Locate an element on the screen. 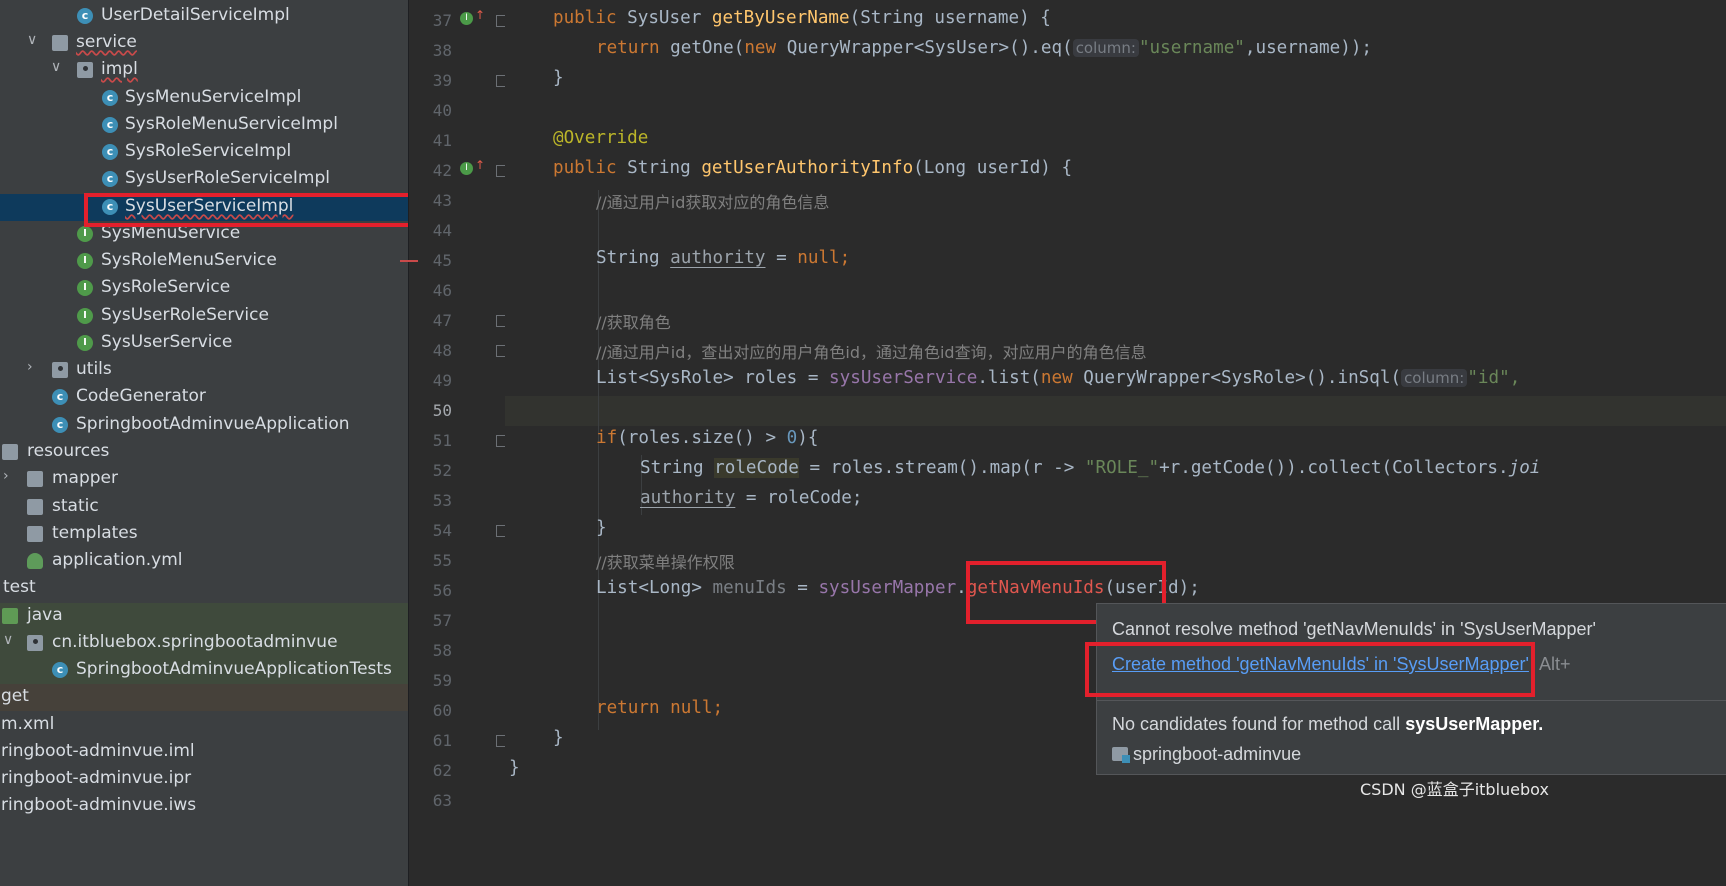 This screenshot has width=1726, height=886. tree-item: c SysUserRoleServiceImpl is located at coordinates (204, 179).